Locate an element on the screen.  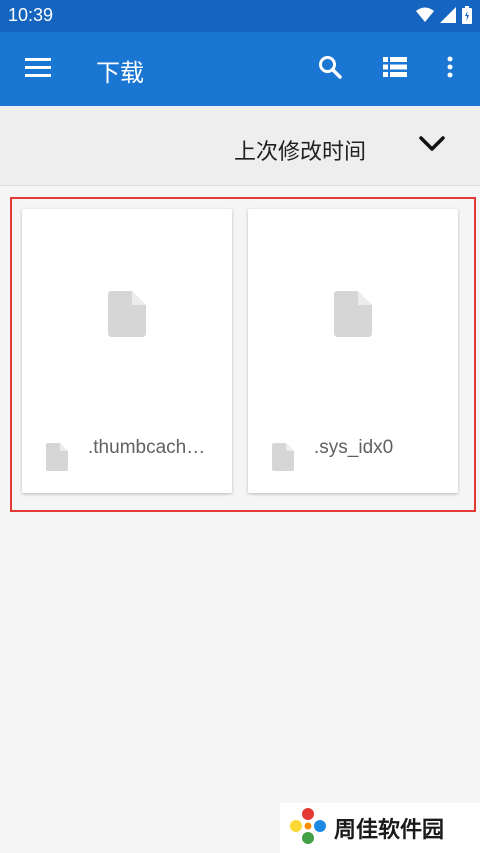
chevron-down-icon is located at coordinates (432, 146).